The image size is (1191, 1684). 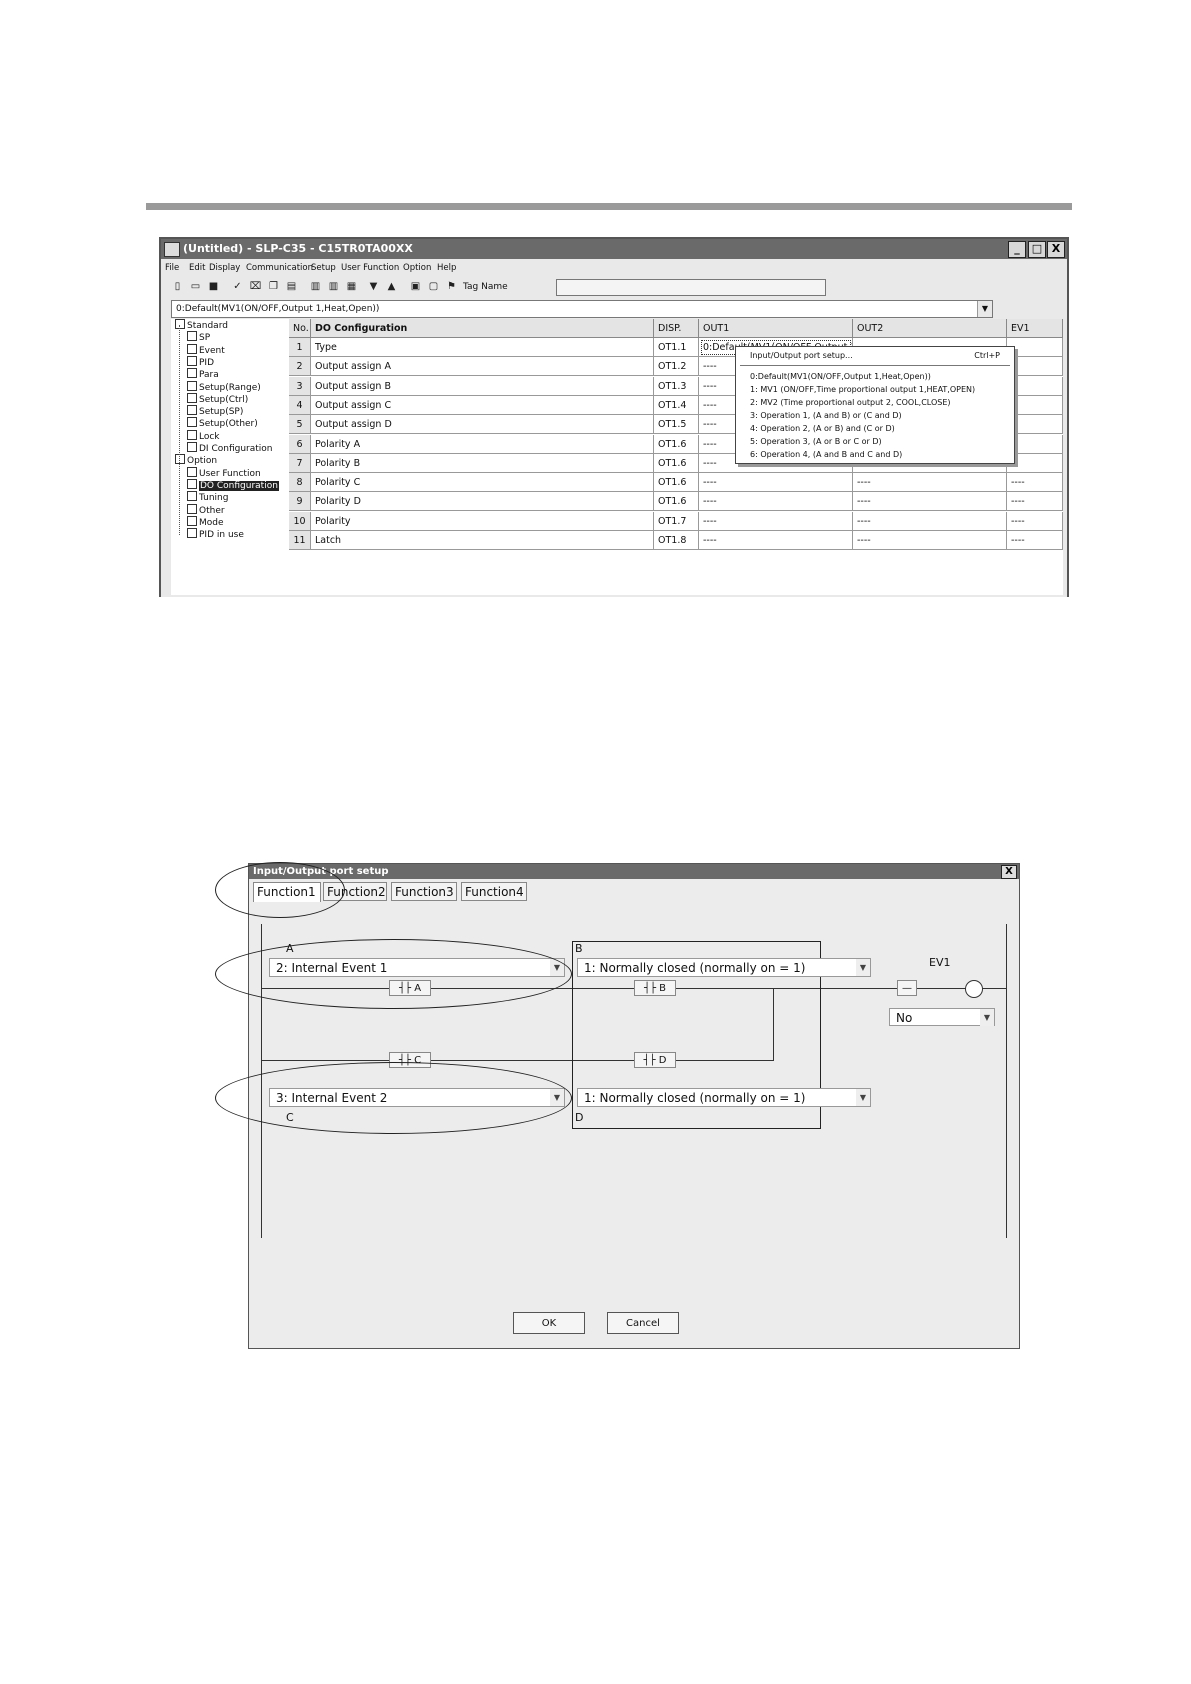 What do you see at coordinates (333, 286) in the screenshot?
I see `page2-icon: ▥` at bounding box center [333, 286].